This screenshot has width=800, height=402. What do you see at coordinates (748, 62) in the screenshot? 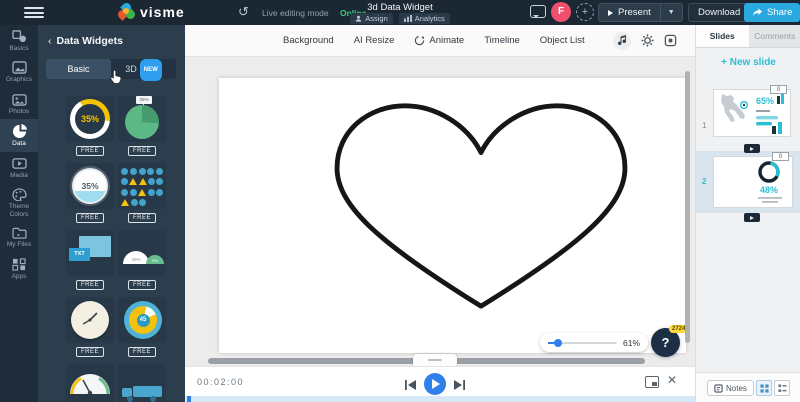
I see `new-slide-button: + New slide` at bounding box center [748, 62].